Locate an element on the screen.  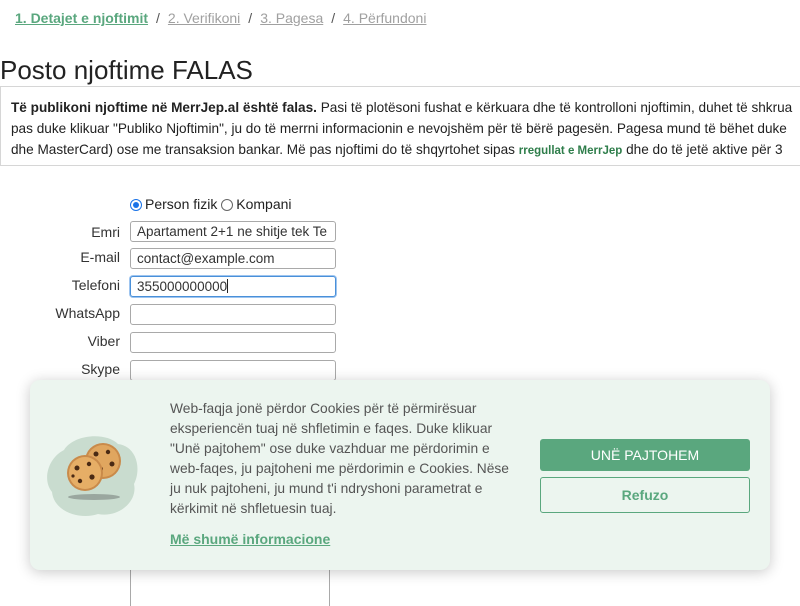
text-caret is located at coordinates (228, 286).